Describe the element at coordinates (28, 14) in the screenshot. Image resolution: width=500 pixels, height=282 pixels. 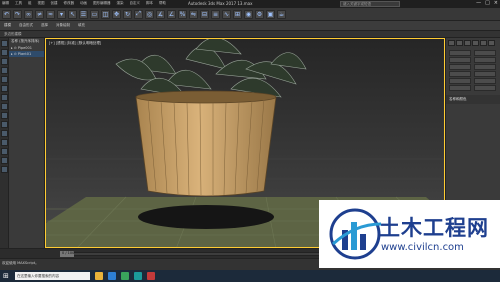
I see `link-icon: ∞` at that location.